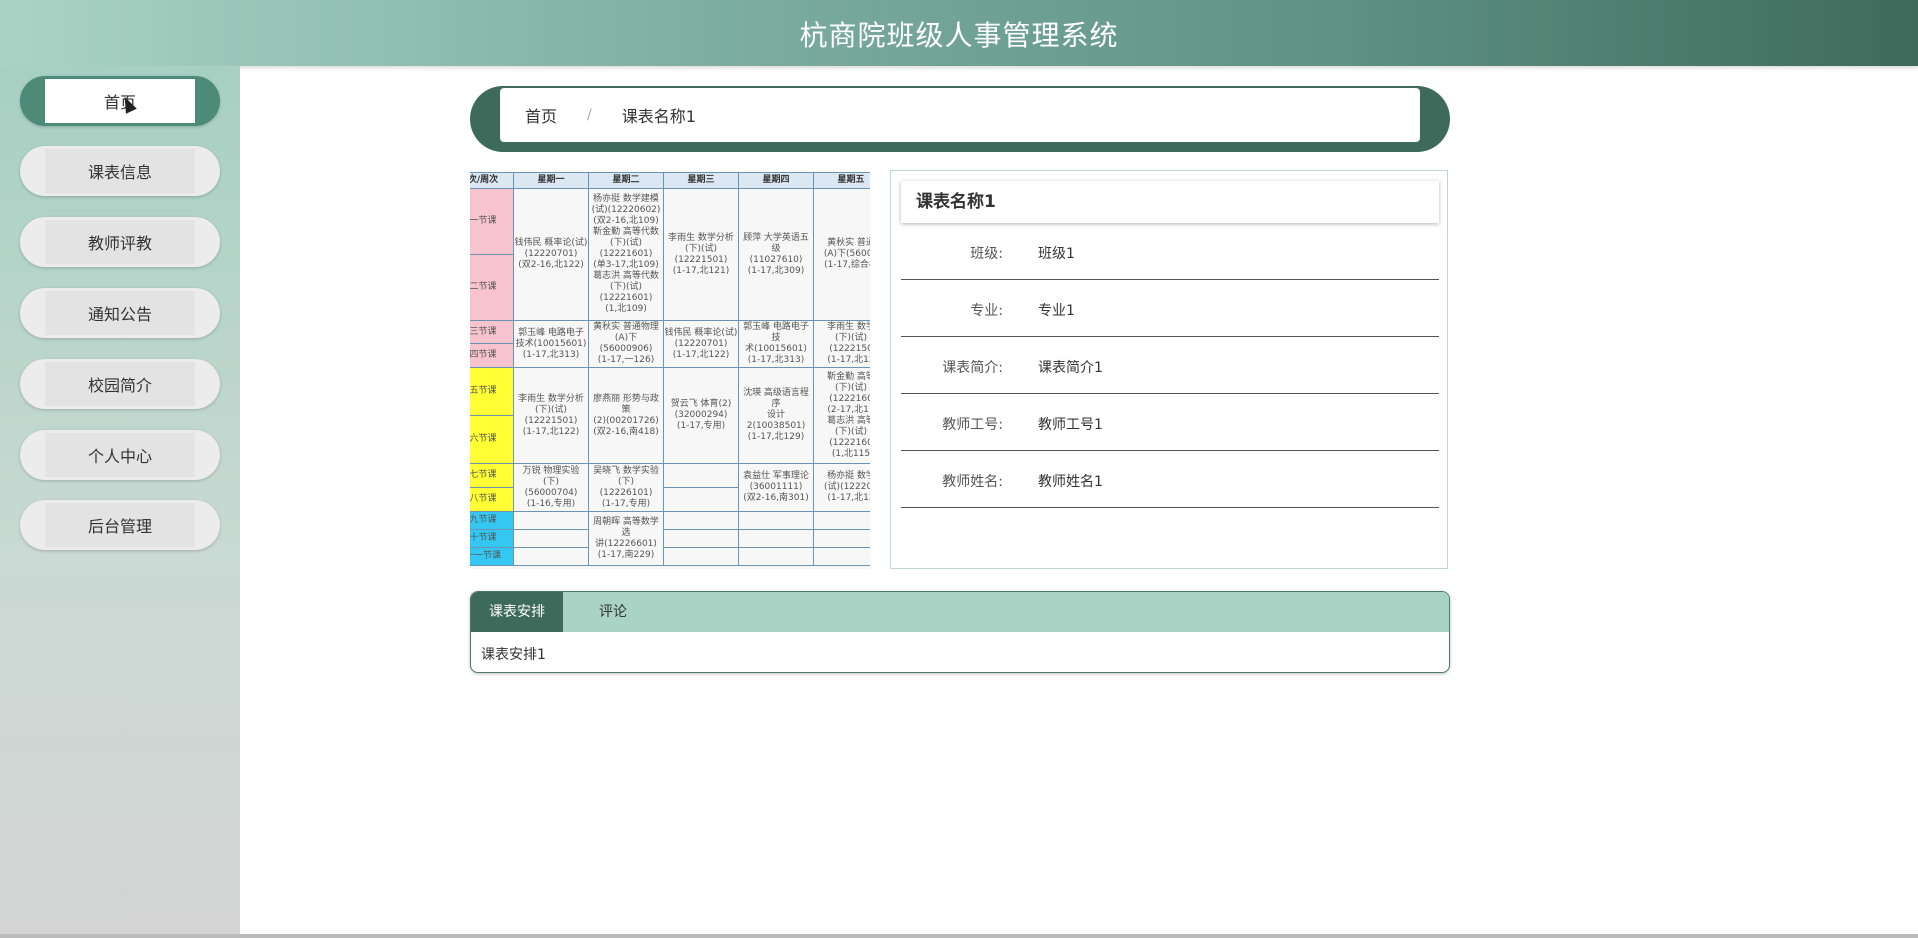  Describe the element at coordinates (960, 612) in the screenshot. I see `tab-header: 课表安排 评论` at that location.